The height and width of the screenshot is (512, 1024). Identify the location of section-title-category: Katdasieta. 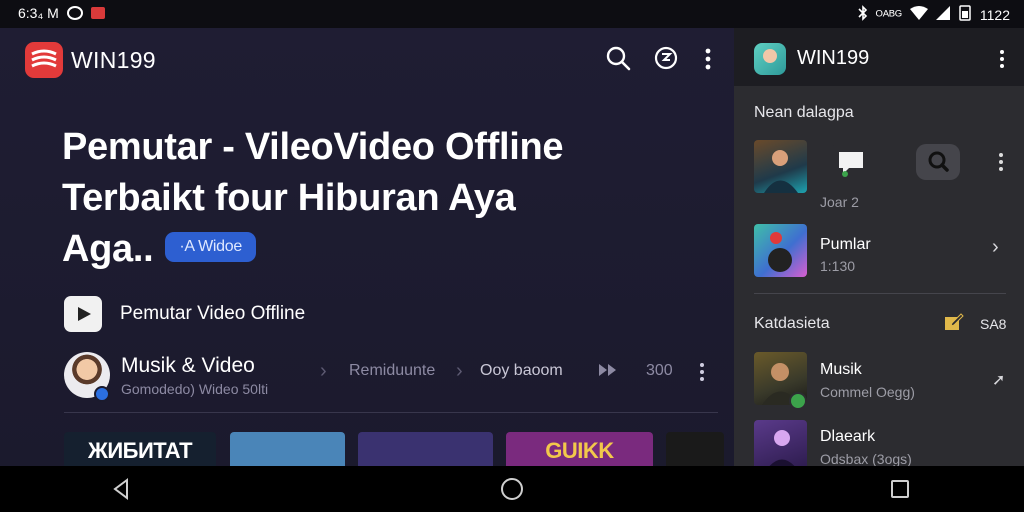
(792, 323).